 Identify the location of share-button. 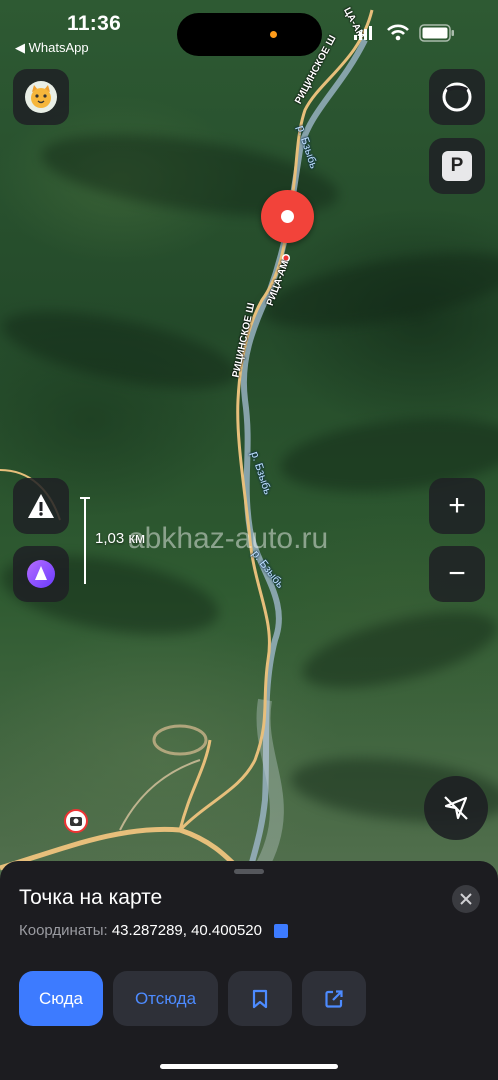
(334, 998).